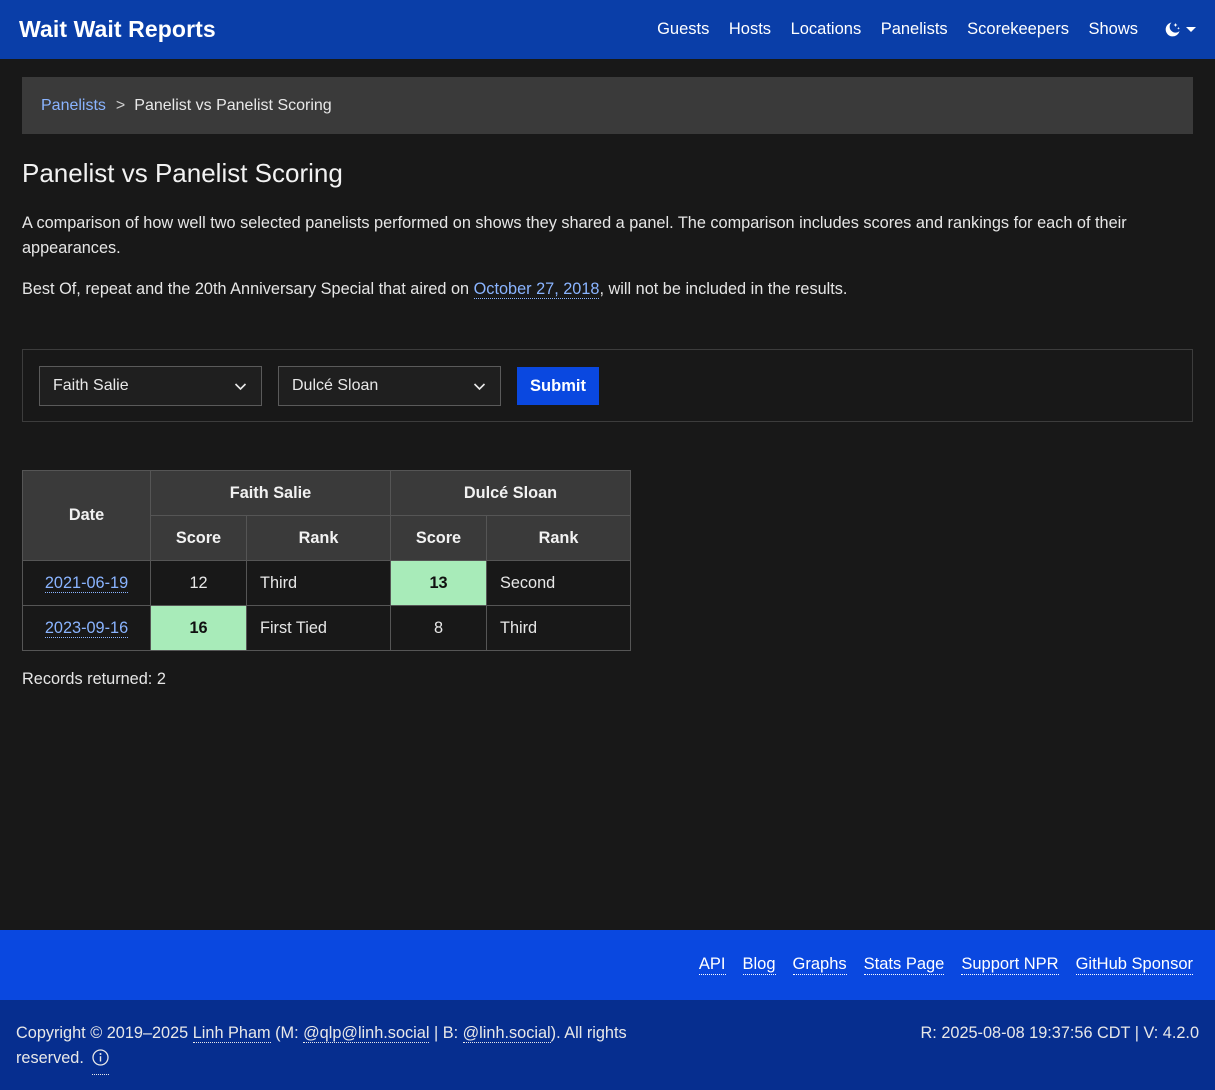 The image size is (1215, 1090). What do you see at coordinates (287, 1033) in the screenshot?
I see `mastodon-prefix: (M:` at bounding box center [287, 1033].